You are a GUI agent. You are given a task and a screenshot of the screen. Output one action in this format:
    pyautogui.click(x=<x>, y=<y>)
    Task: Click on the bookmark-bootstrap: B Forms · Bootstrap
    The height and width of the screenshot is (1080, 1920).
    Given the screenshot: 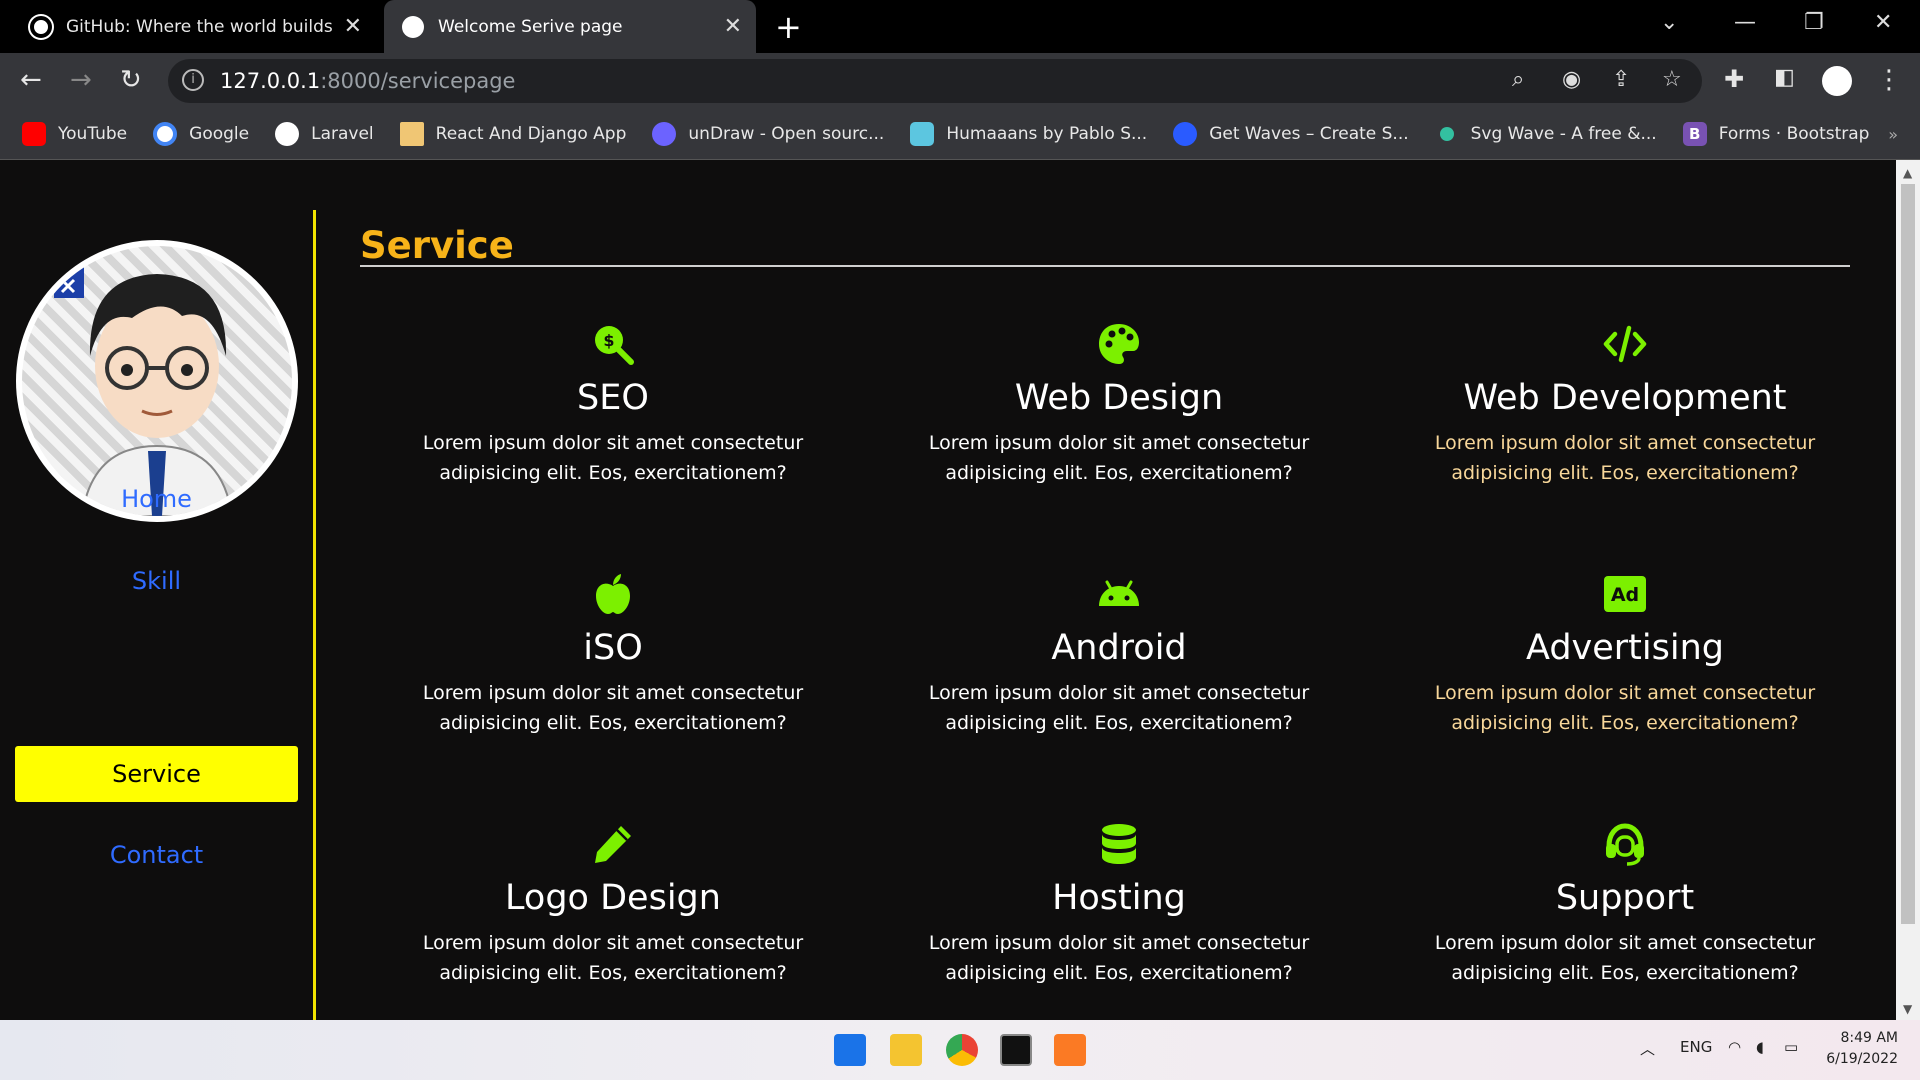 What is the action you would take?
    pyautogui.click(x=1776, y=134)
    